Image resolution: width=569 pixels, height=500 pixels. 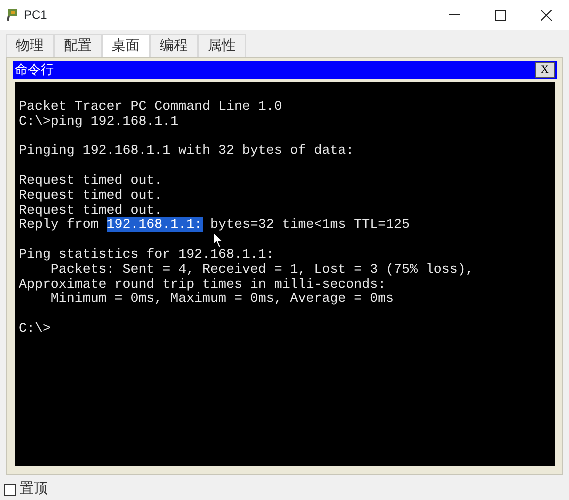 What do you see at coordinates (186, 152) in the screenshot?
I see `terminal-line: Pinging 192.168.1.1 with 32 bytes of data:` at bounding box center [186, 152].